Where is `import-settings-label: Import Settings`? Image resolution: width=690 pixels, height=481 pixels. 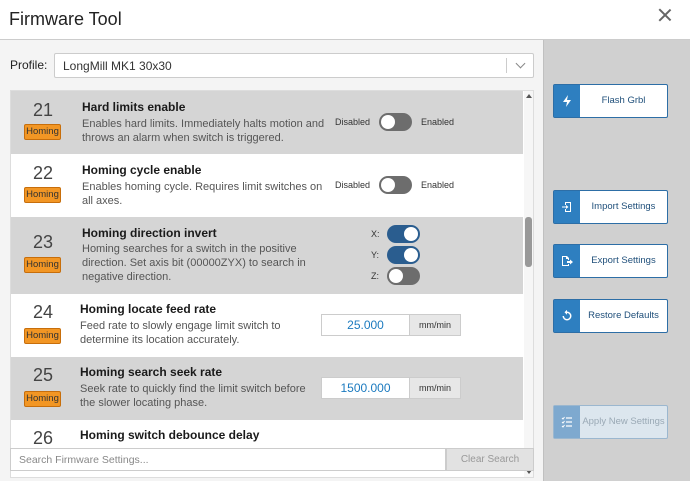
import-settings-label: Import Settings is located at coordinates (623, 206).